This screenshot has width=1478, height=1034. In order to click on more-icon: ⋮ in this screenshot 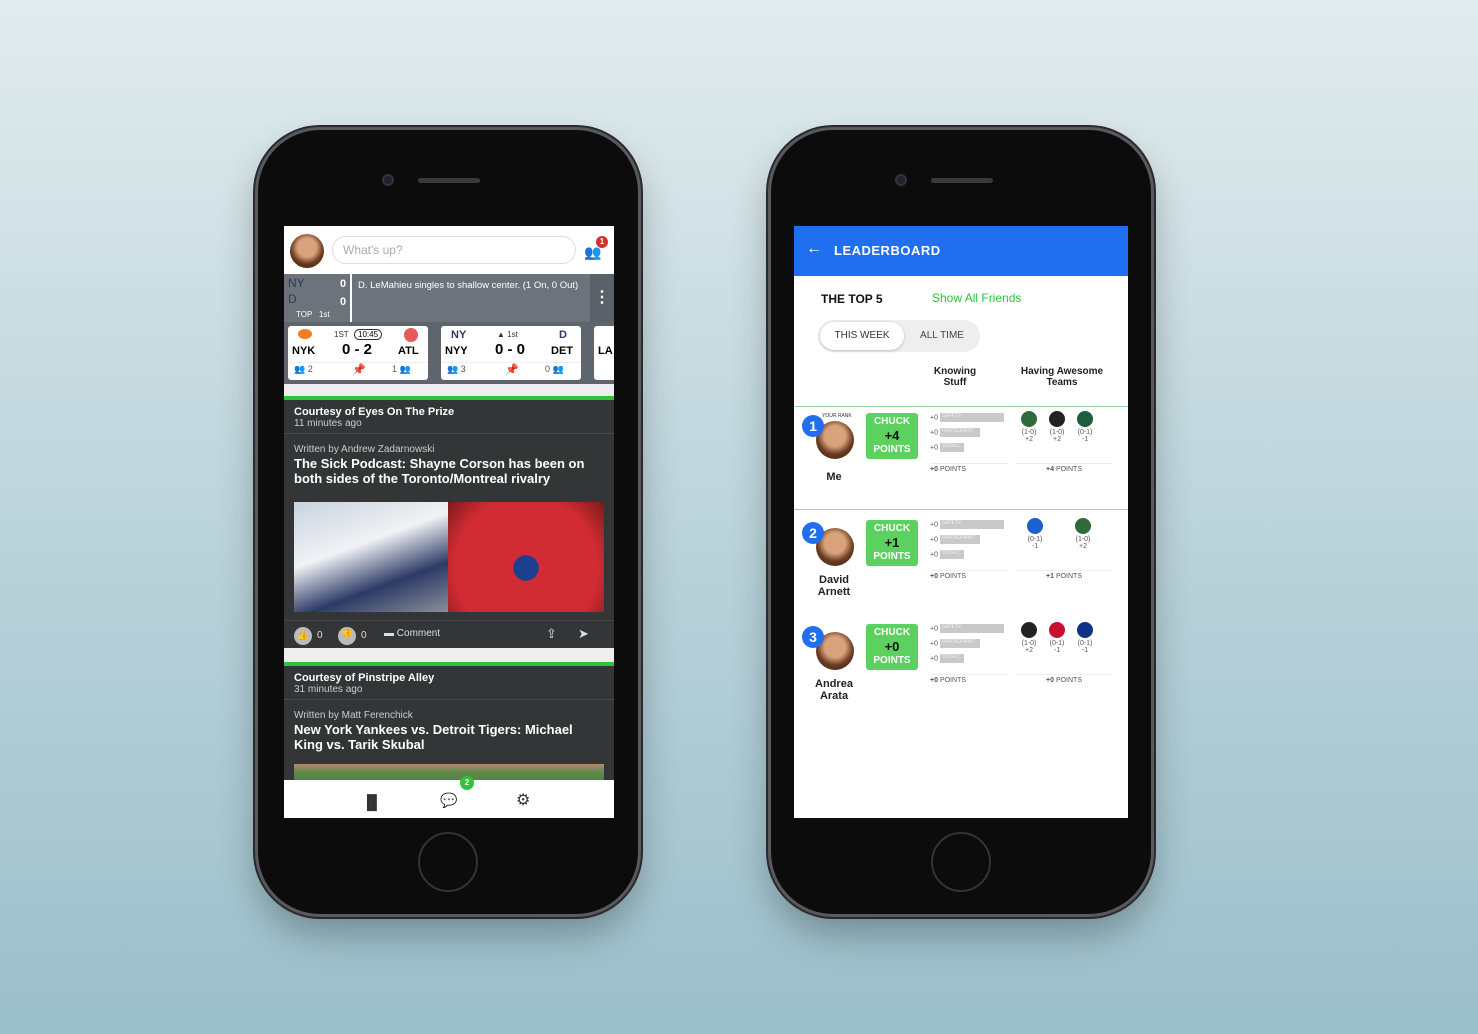, I will do `click(602, 298)`.